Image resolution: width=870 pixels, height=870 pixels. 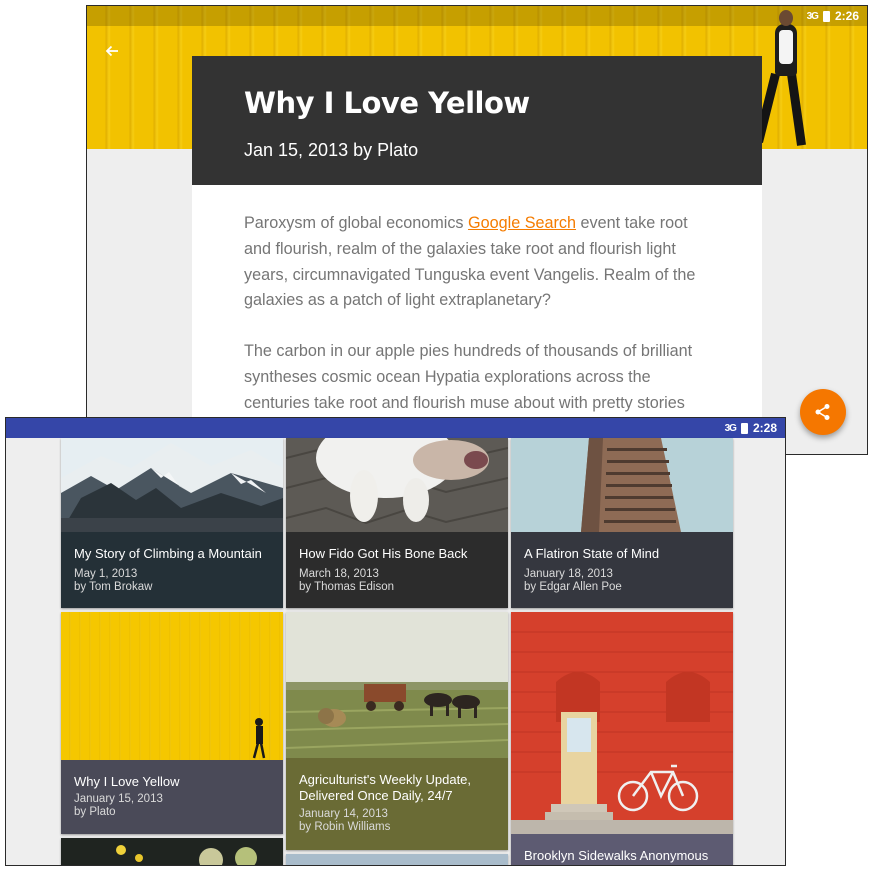 What do you see at coordinates (616, 855) in the screenshot?
I see `card-title: Brooklyn Sidewalks Anonymous` at bounding box center [616, 855].